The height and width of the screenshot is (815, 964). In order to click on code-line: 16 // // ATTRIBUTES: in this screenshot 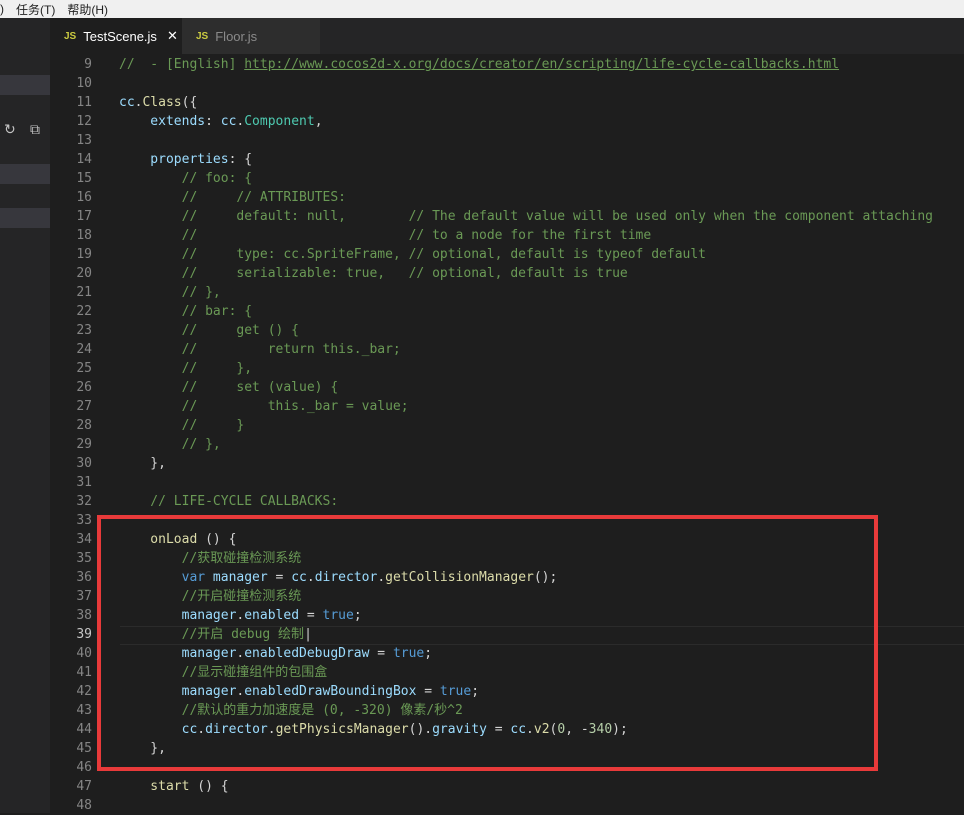, I will do `click(507, 197)`.